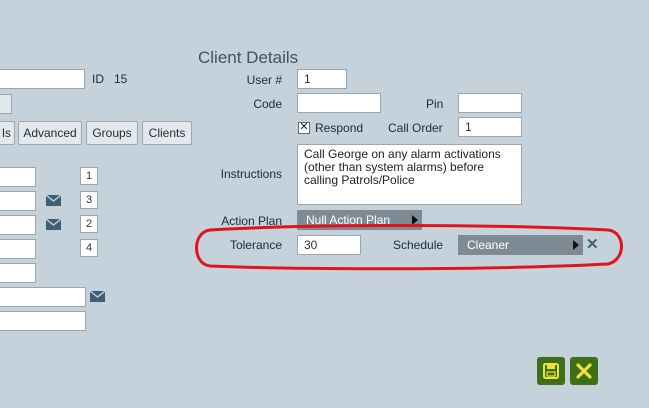  Describe the element at coordinates (435, 104) in the screenshot. I see `pin-label: Pin` at that location.